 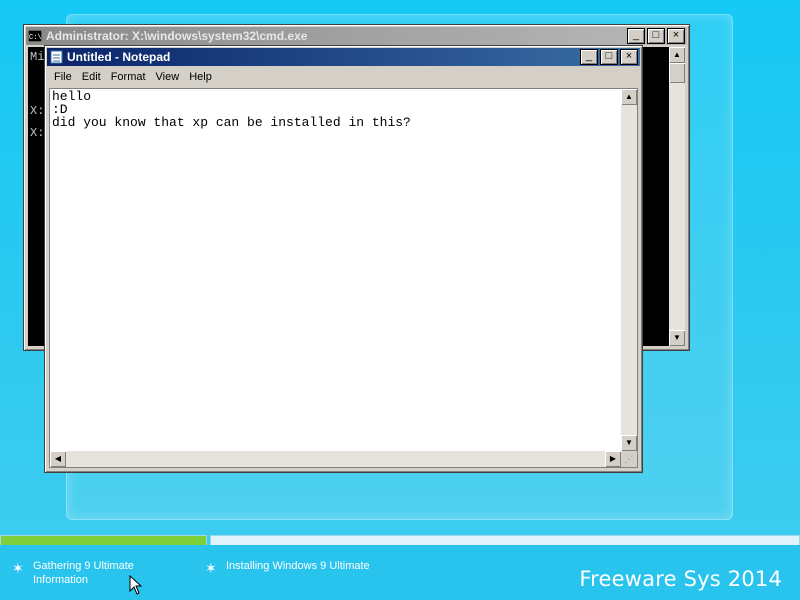 I want to click on scroll-thumb, so click(x=677, y=73).